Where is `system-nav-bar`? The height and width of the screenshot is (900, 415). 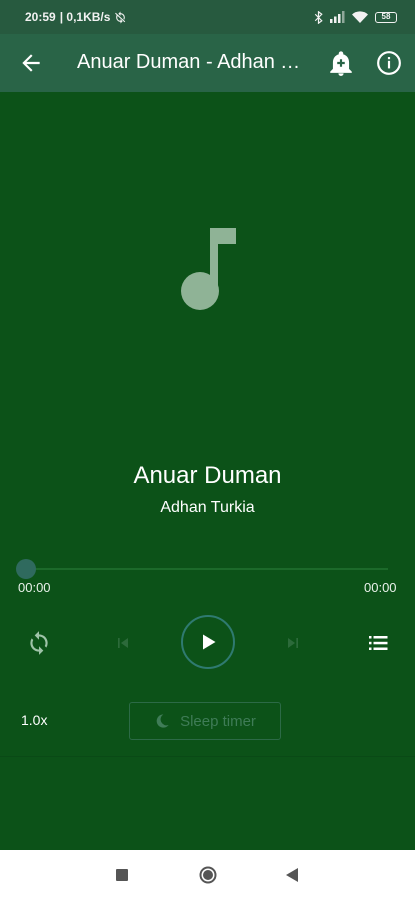 system-nav-bar is located at coordinates (207, 875).